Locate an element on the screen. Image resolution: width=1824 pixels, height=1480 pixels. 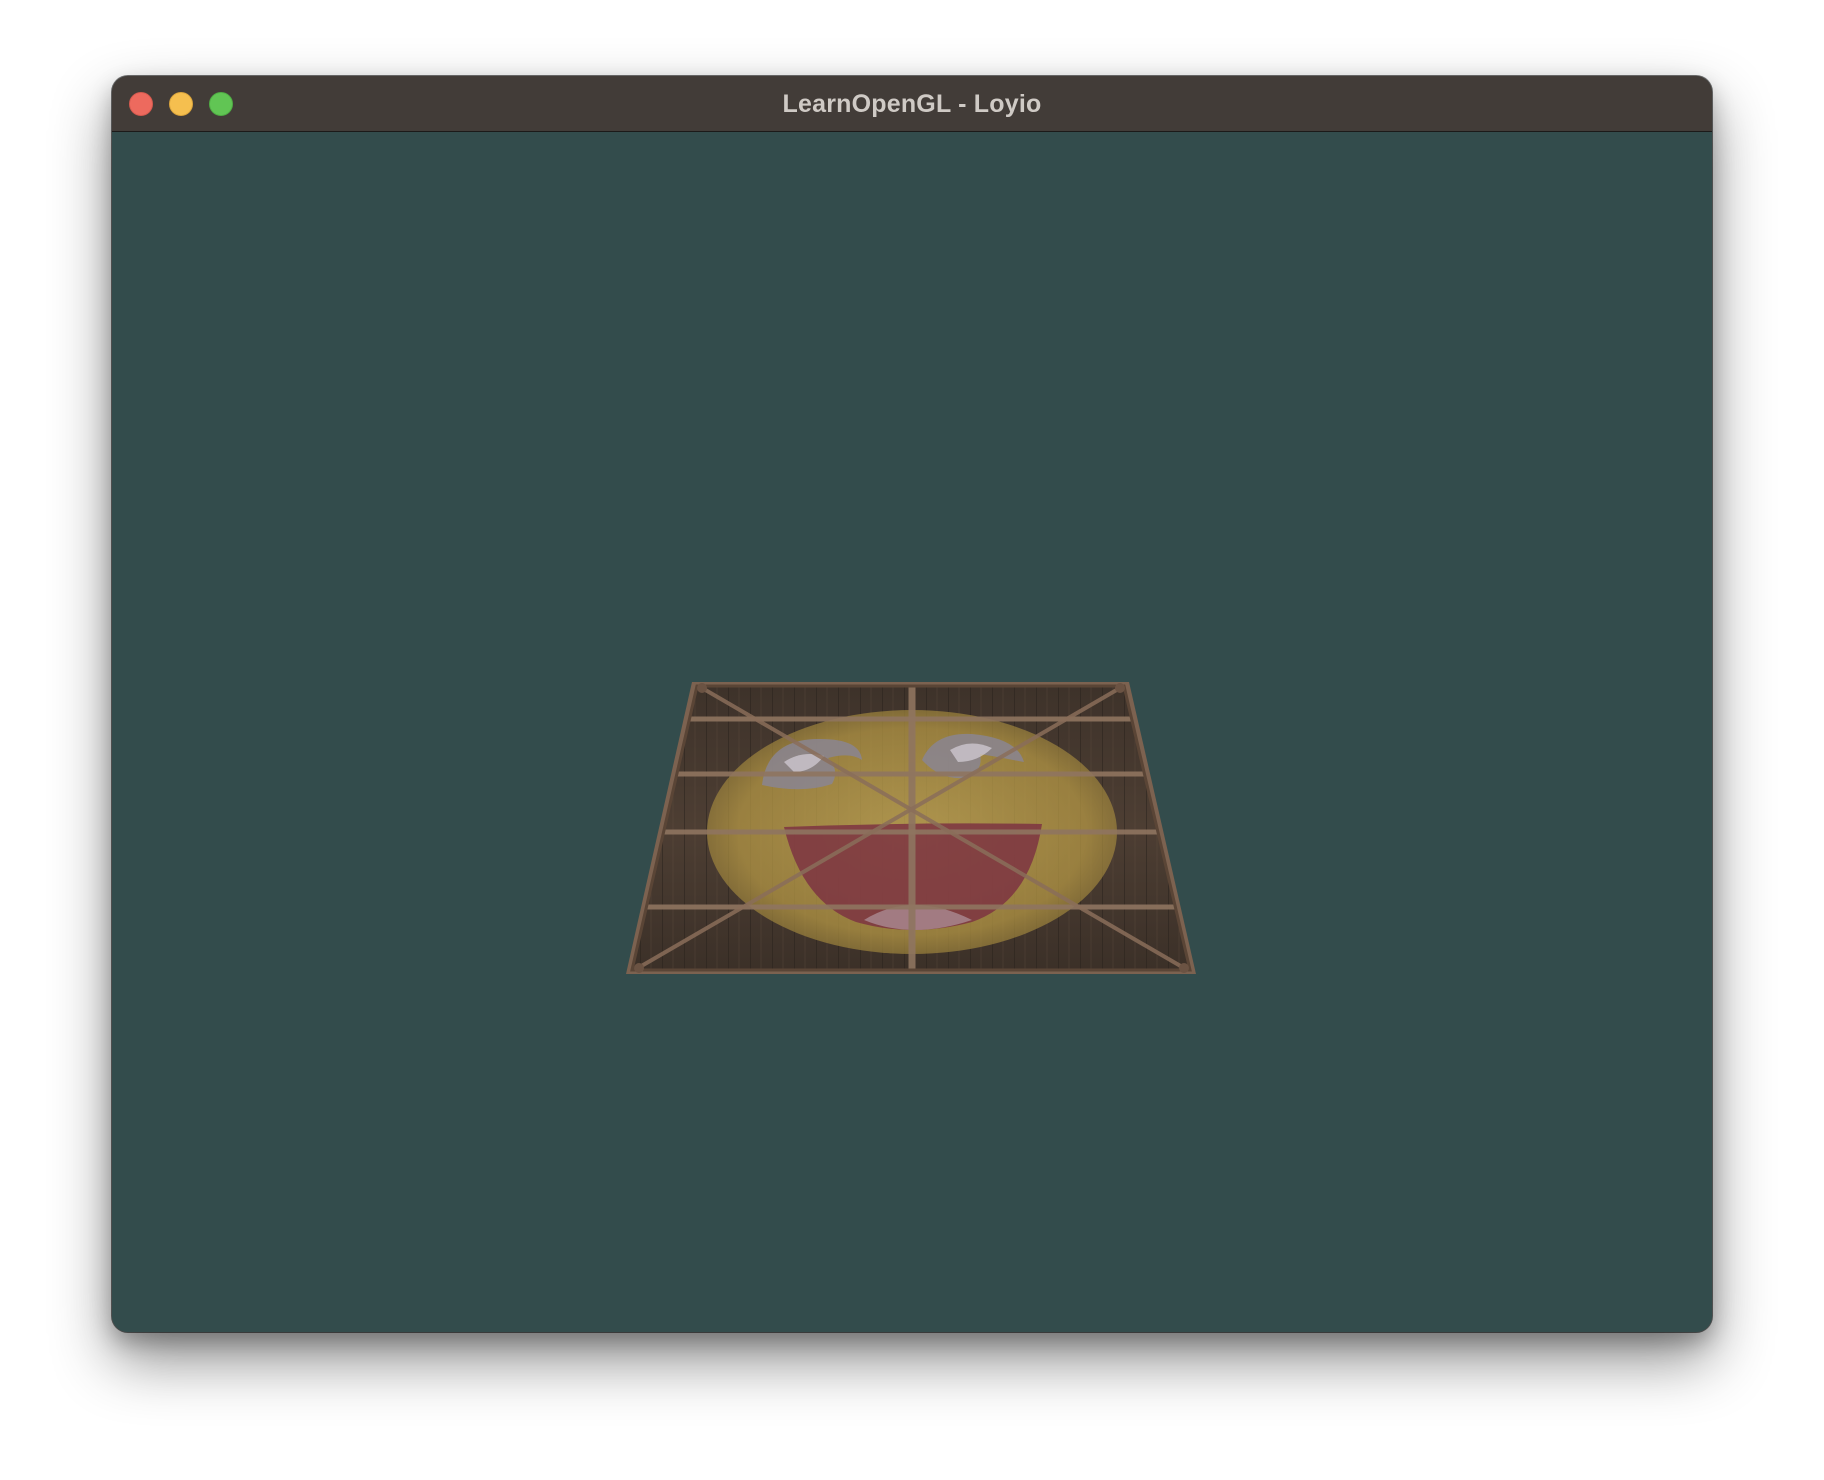
textured-quad is located at coordinates (911, 828).